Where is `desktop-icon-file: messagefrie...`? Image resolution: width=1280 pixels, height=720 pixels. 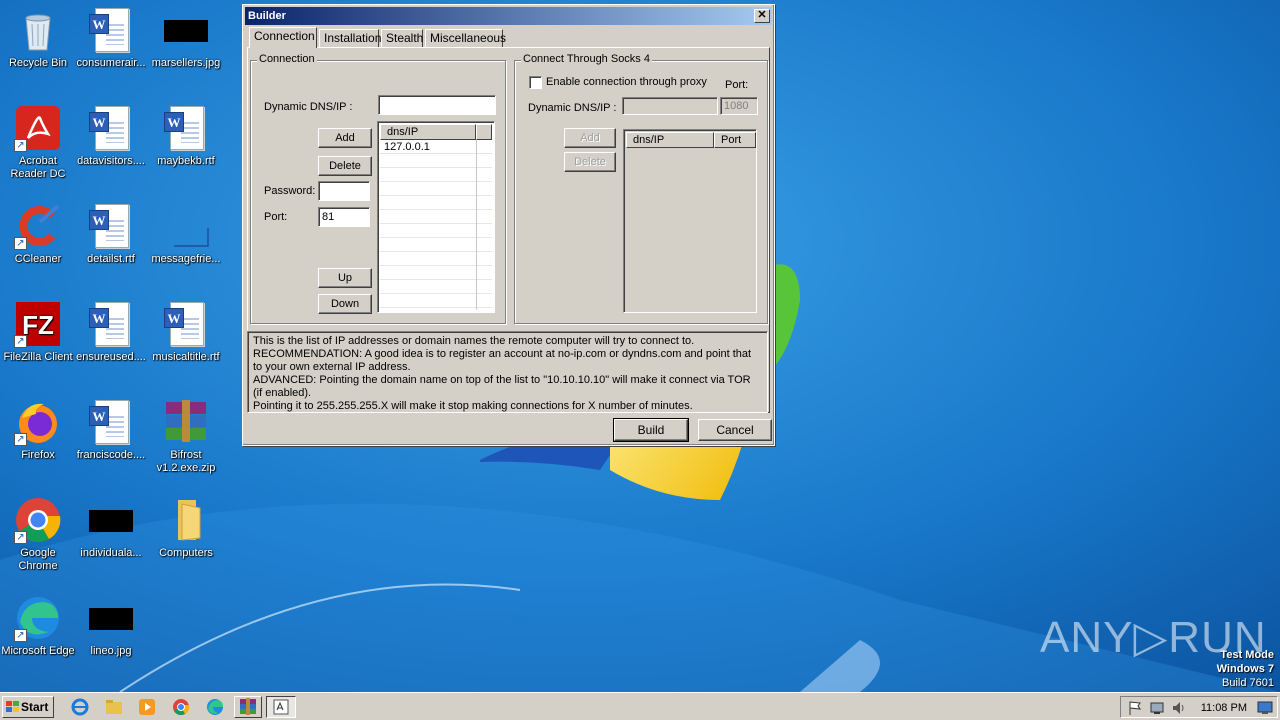 desktop-icon-file: messagefrie... is located at coordinates (186, 234).